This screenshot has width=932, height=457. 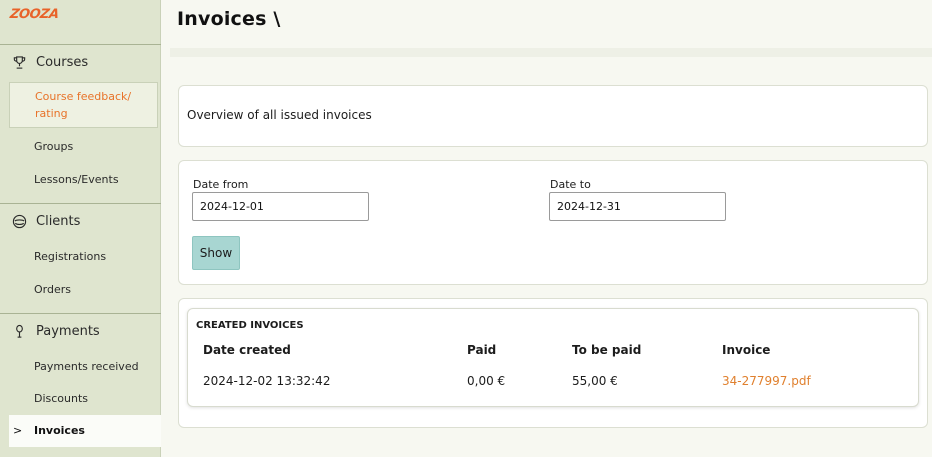 I want to click on top-divider-bar, so click(x=551, y=52).